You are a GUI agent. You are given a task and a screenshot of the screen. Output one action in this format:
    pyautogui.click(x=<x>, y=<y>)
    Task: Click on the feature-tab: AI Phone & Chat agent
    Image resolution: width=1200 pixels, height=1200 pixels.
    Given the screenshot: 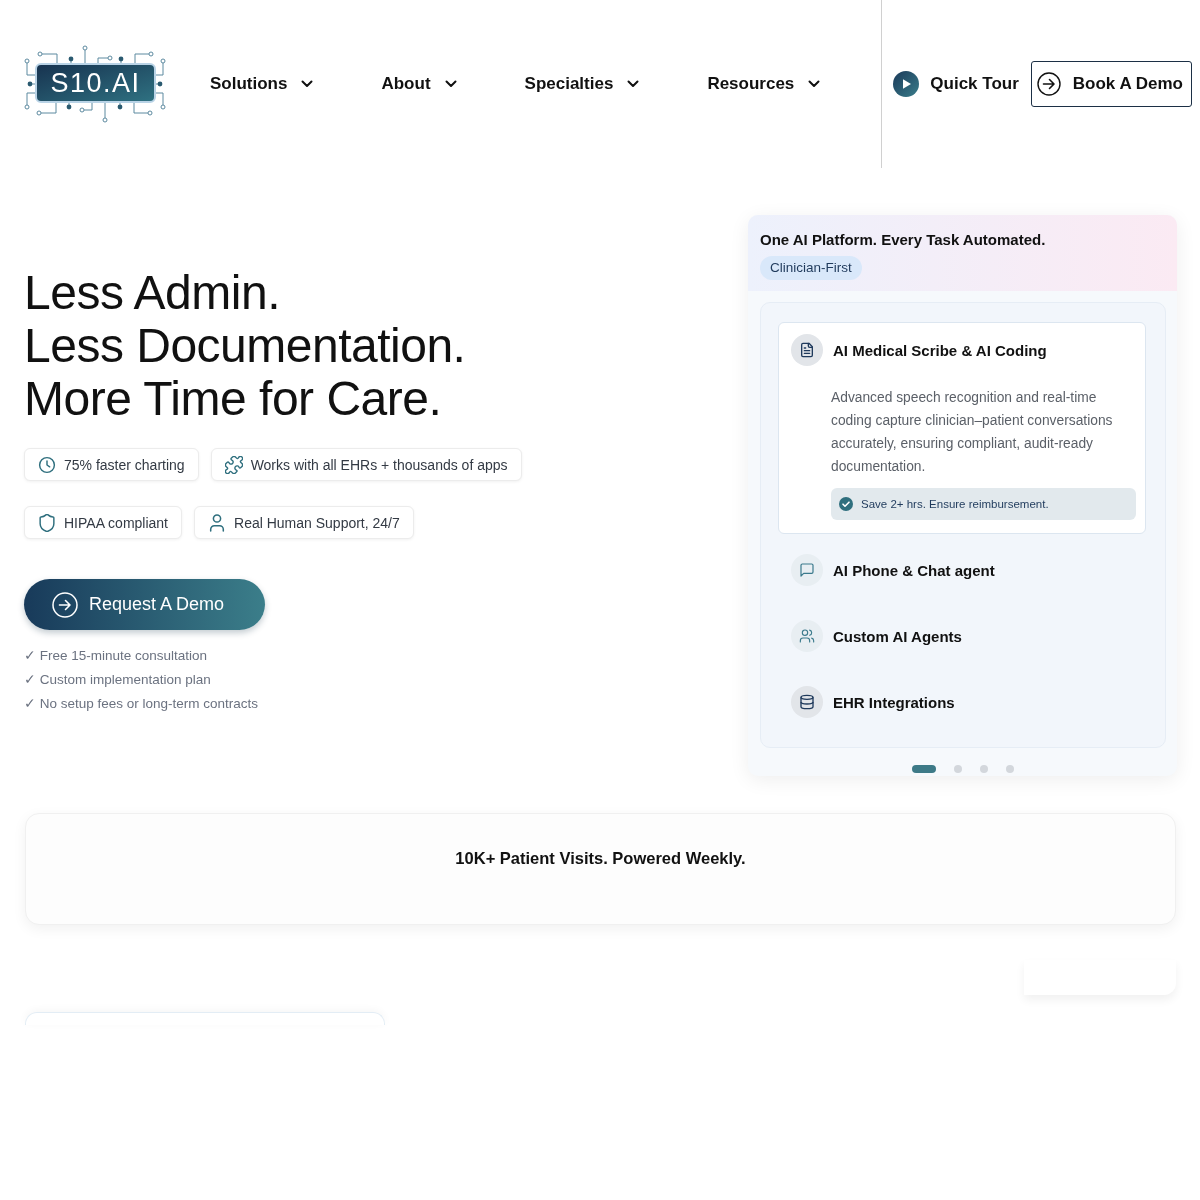 What is the action you would take?
    pyautogui.click(x=962, y=570)
    